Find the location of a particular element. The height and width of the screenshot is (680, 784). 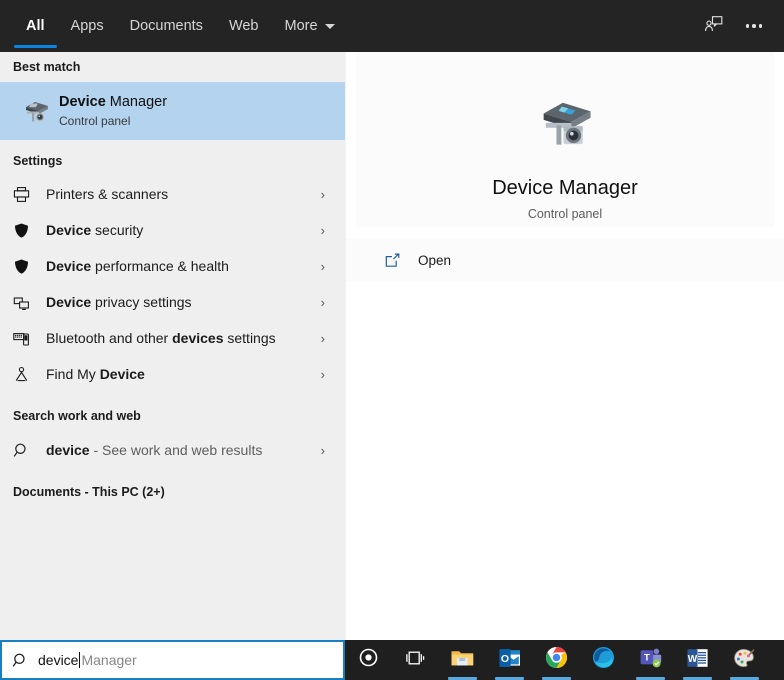

search-text: device Manager is located at coordinates (87, 660).